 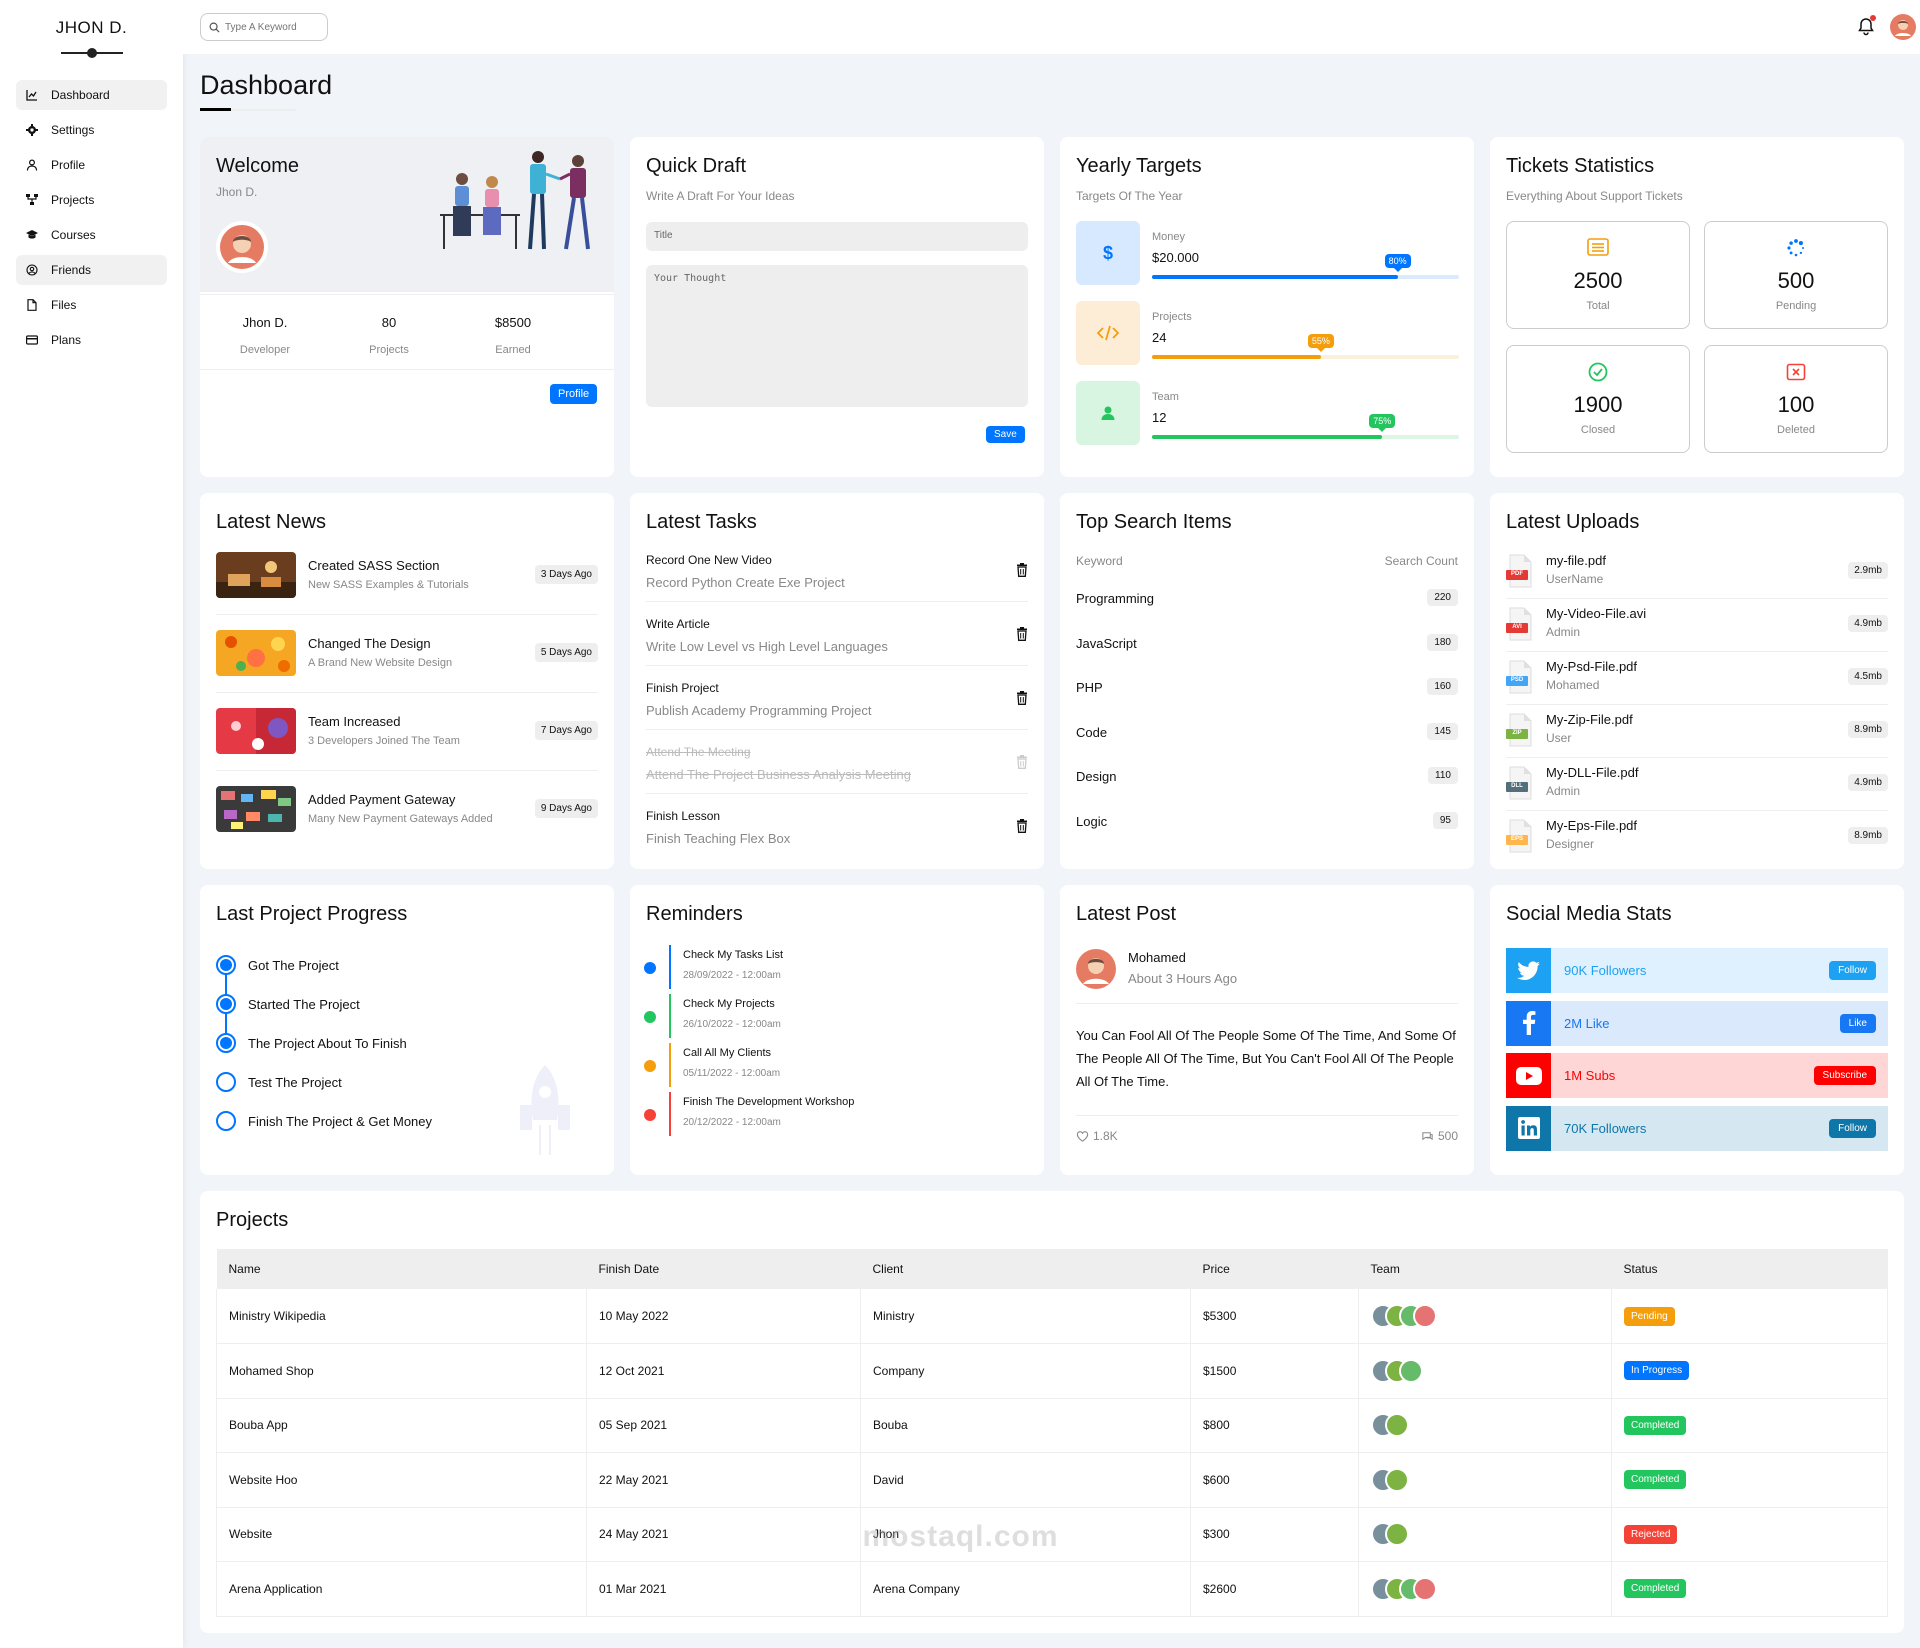 I want to click on table-row: Bouba App 05 Sep 2021 Bouba $800 Completed, so click(x=1052, y=1425).